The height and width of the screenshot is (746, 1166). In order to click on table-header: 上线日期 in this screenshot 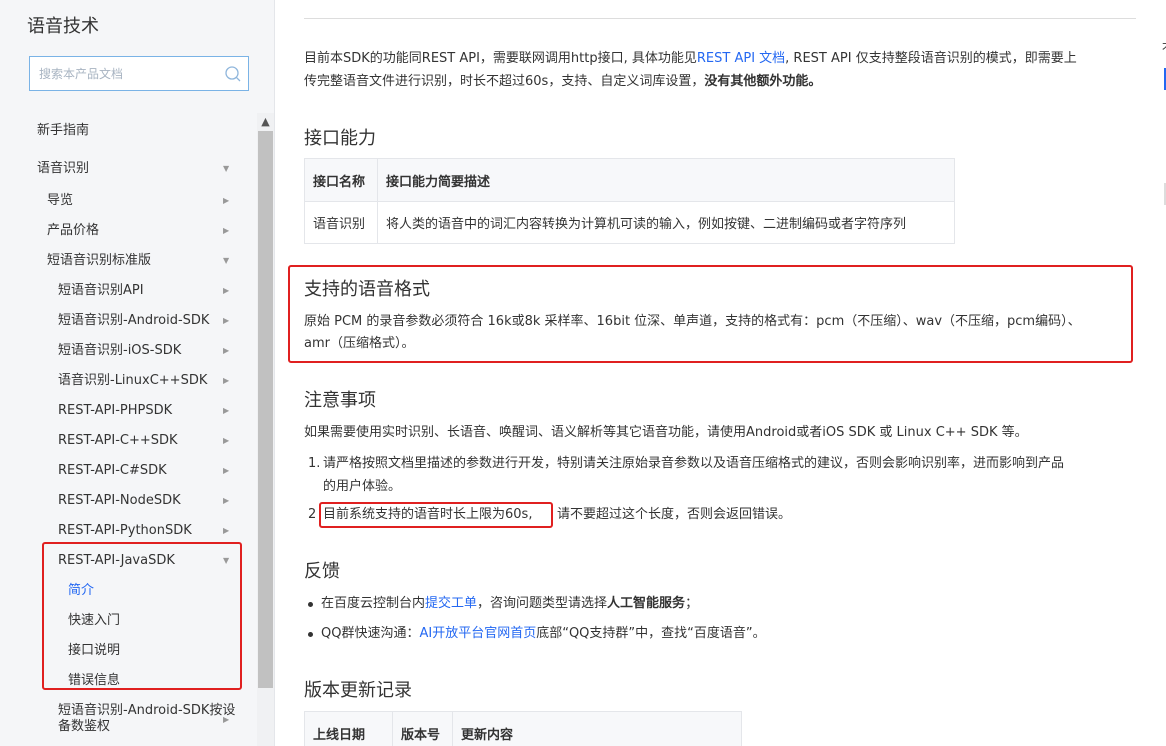, I will do `click(348, 728)`.